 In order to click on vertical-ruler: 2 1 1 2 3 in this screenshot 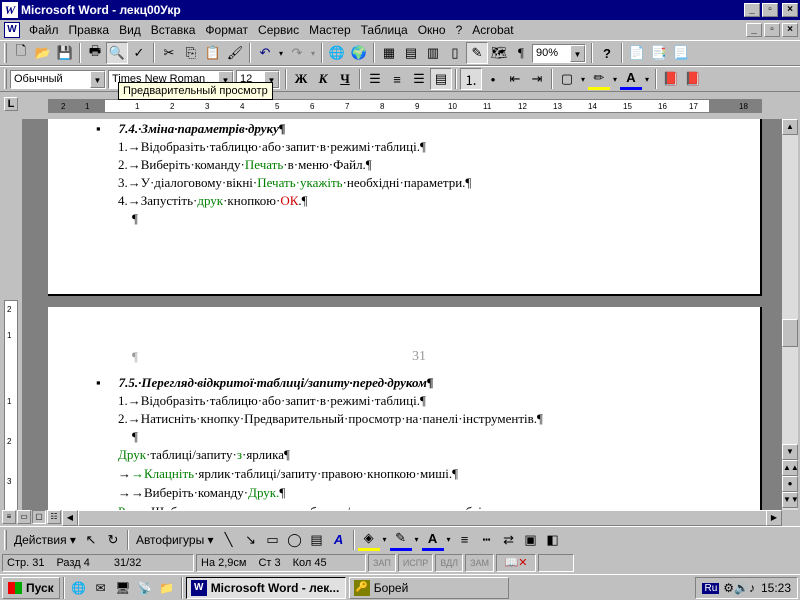, I will do `click(11, 407)`.